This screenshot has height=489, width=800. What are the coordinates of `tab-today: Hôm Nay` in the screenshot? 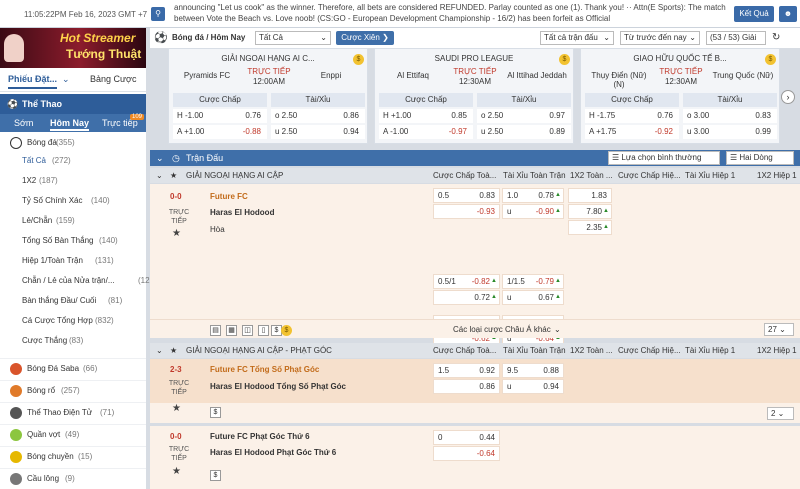 It's located at (70, 124).